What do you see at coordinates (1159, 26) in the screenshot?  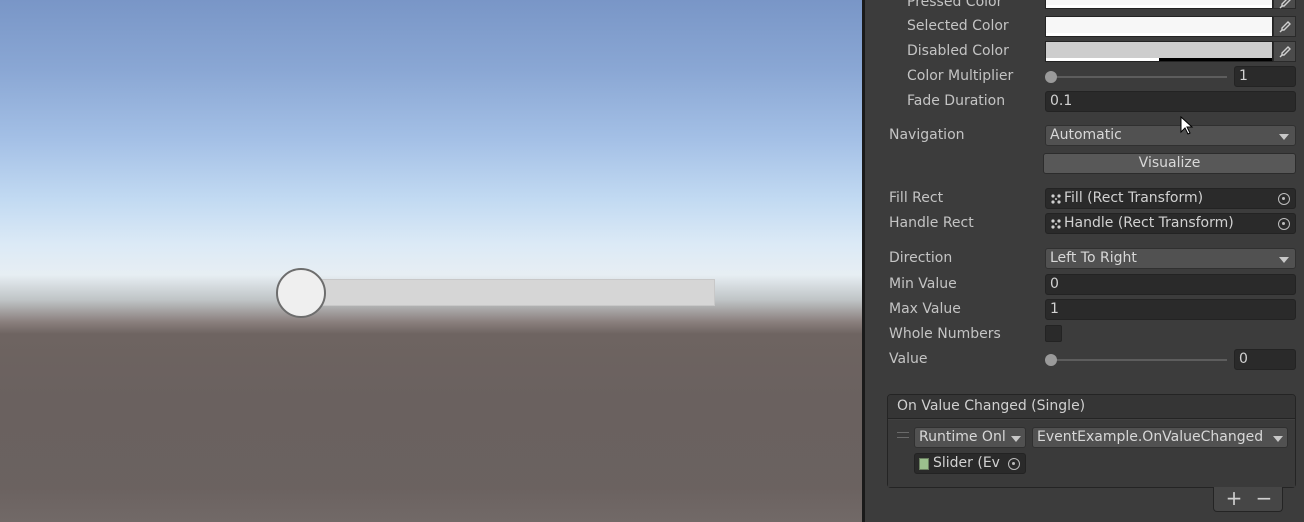 I see `selected-color-swatch` at bounding box center [1159, 26].